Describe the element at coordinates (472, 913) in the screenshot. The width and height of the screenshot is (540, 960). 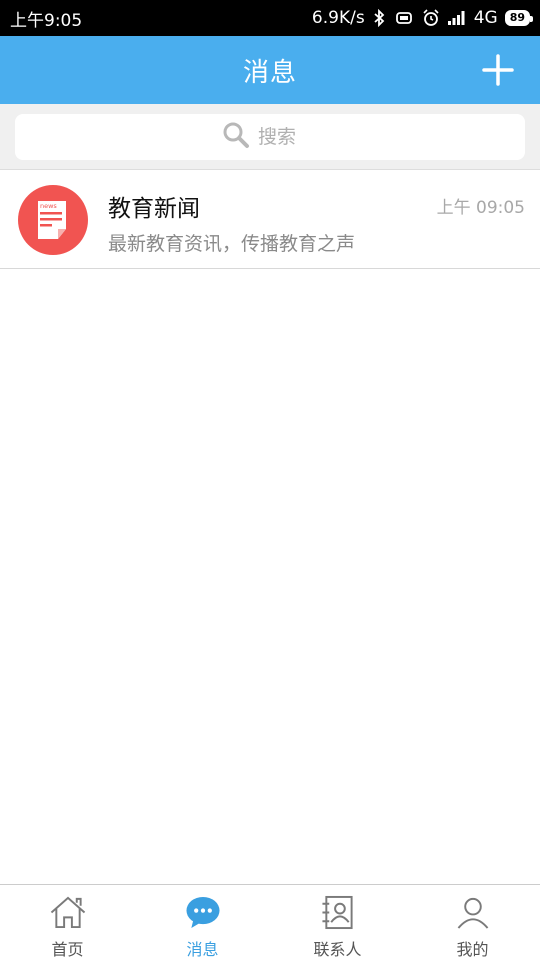
I see `person-icon` at that location.